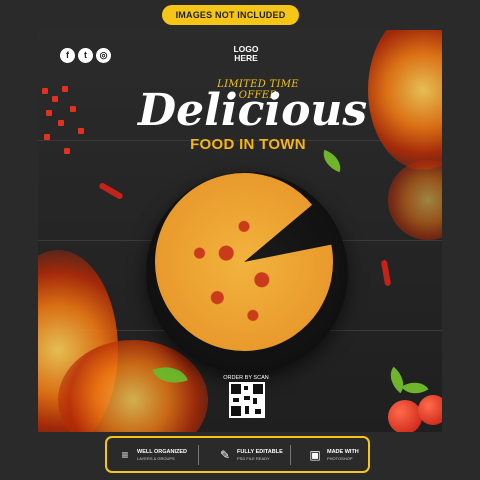 The width and height of the screenshot is (480, 480). Describe the element at coordinates (253, 110) in the screenshot. I see `headline-title: Delicious` at that location.